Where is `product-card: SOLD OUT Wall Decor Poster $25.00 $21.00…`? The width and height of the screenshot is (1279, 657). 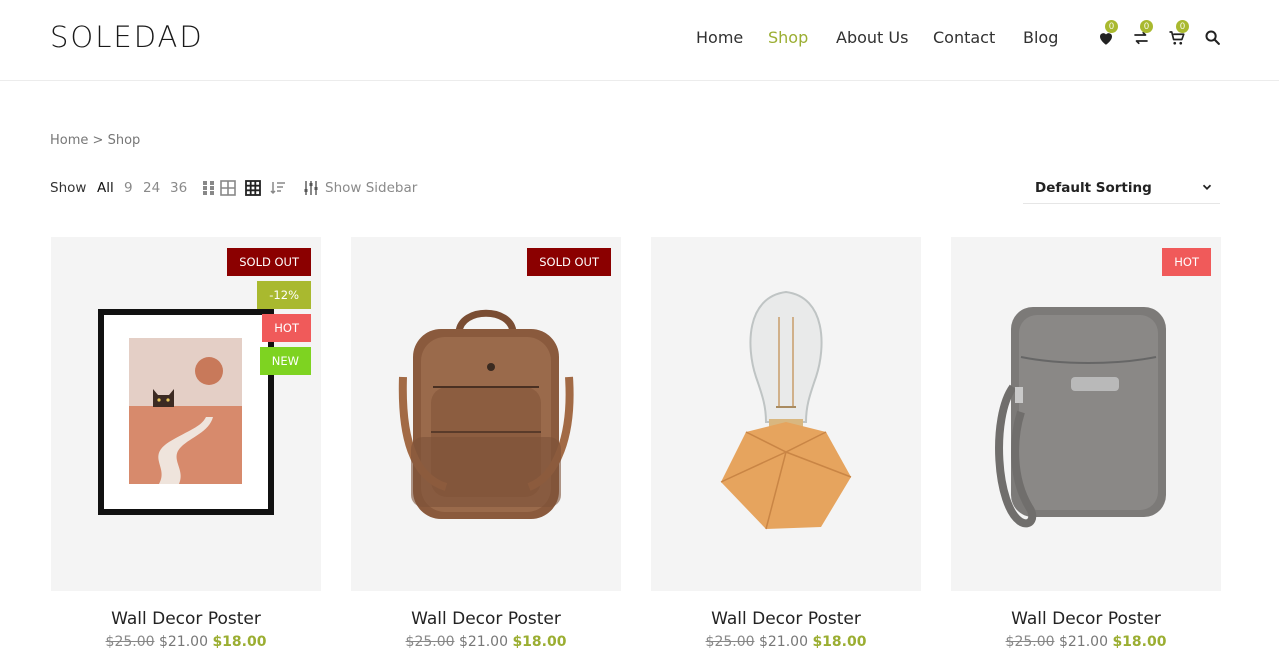
product-card: SOLD OUT Wall Decor Poster $25.00 $21.00… is located at coordinates (486, 443).